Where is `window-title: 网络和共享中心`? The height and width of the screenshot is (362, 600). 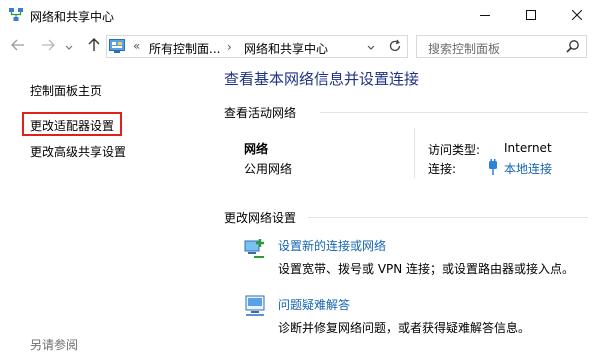 window-title: 网络和共享中心 is located at coordinates (72, 17).